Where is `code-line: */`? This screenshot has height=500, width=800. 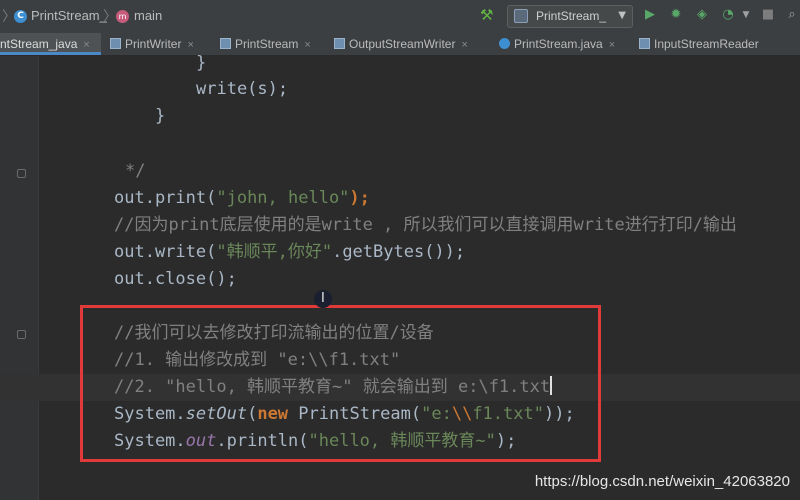
code-line: */ is located at coordinates (135, 171).